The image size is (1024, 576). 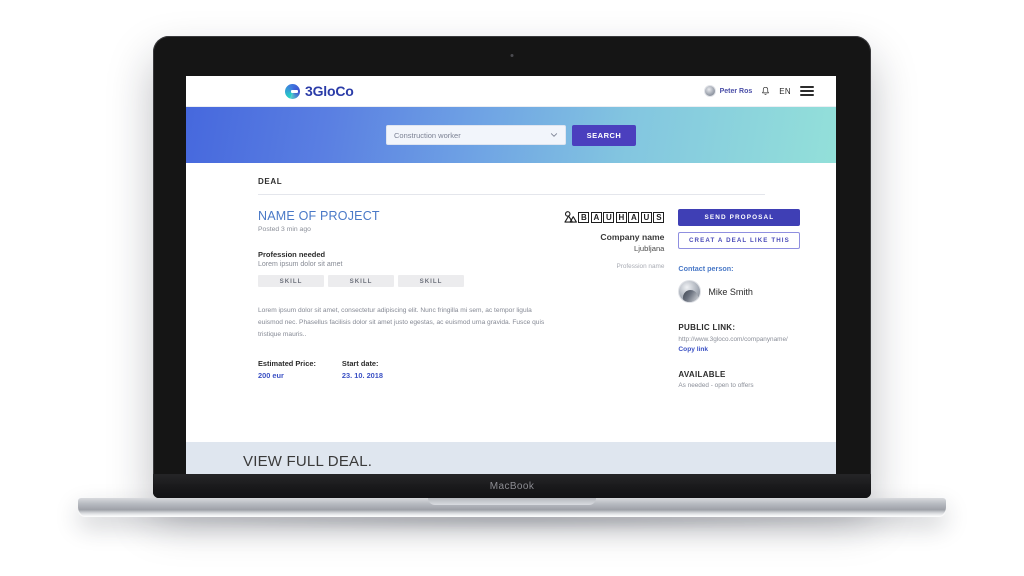 I want to click on user-avatar-icon, so click(x=690, y=291).